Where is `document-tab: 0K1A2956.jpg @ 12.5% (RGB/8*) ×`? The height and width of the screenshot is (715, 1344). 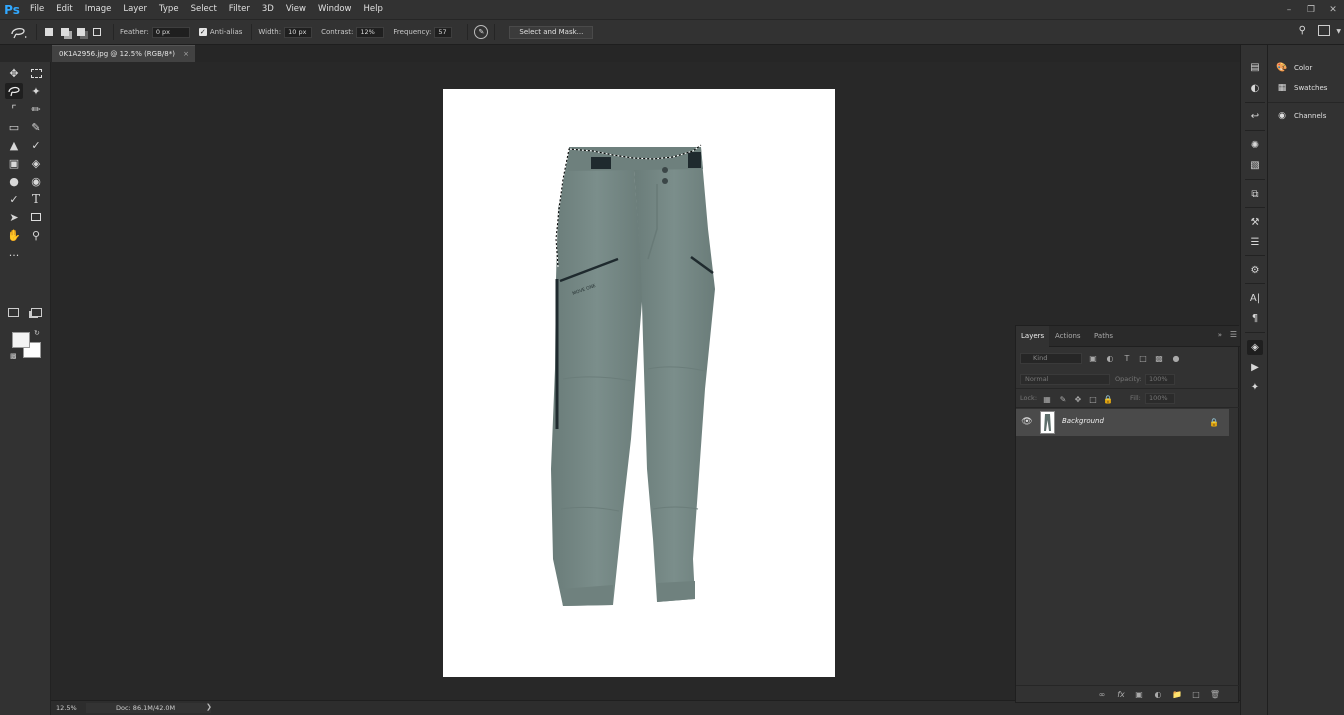 document-tab: 0K1A2956.jpg @ 12.5% (RGB/8*) × is located at coordinates (123, 53).